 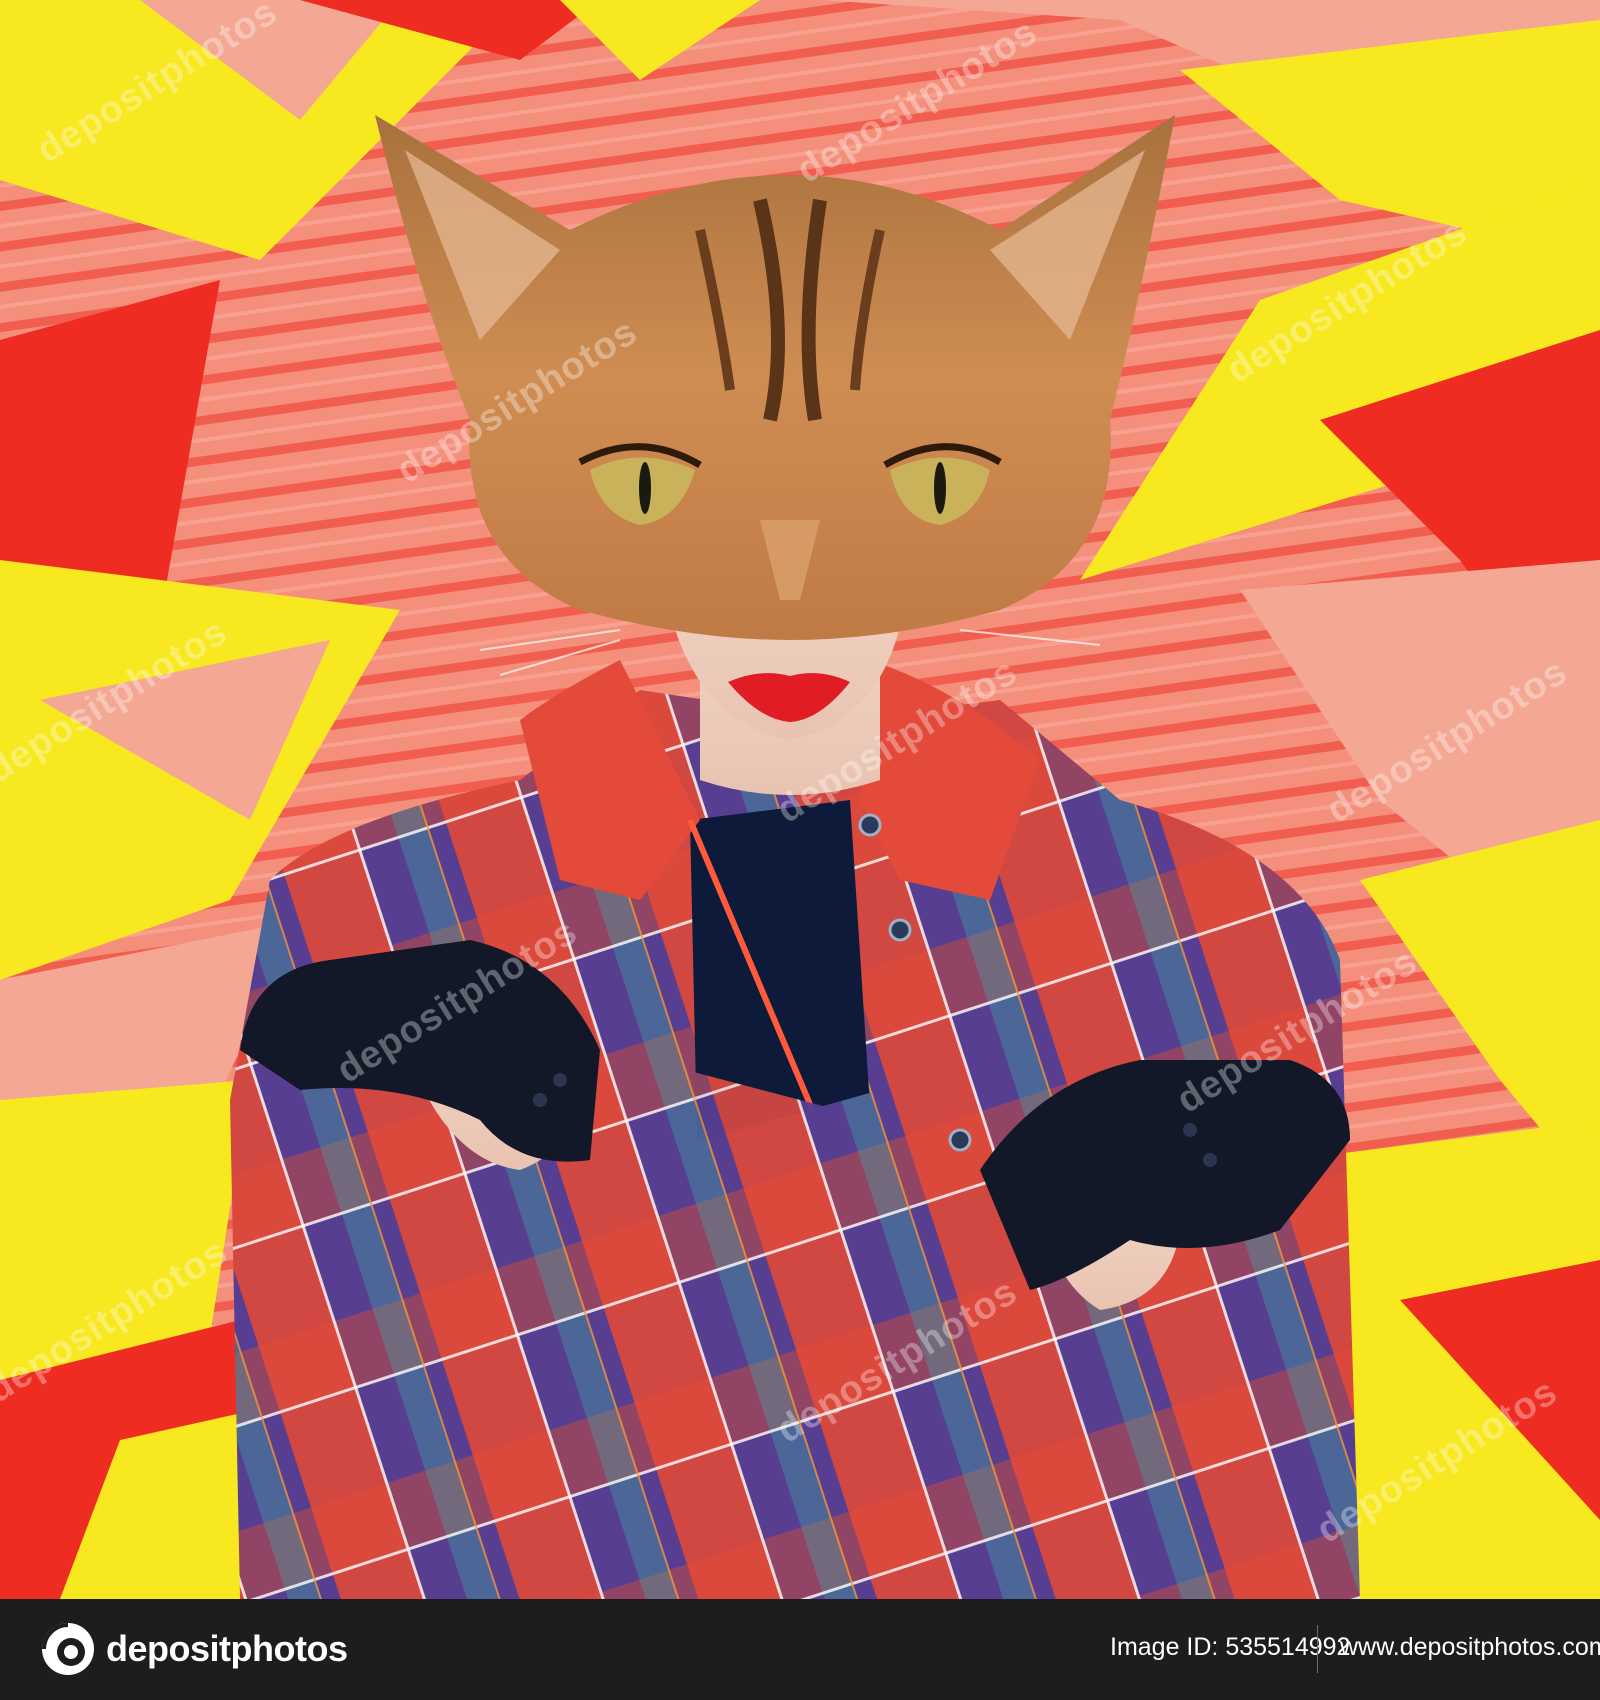 I want to click on depositphotos-logo-icon, so click(x=68, y=1649).